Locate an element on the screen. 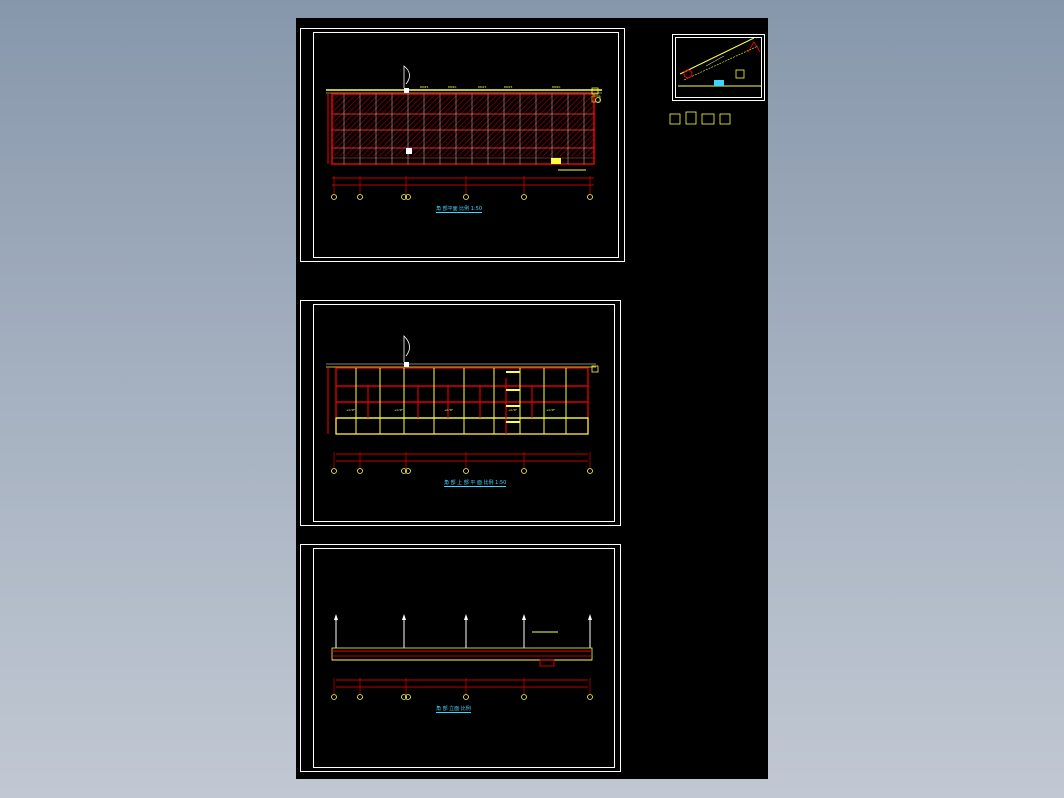  plan-middle-drawing is located at coordinates (462, 404).